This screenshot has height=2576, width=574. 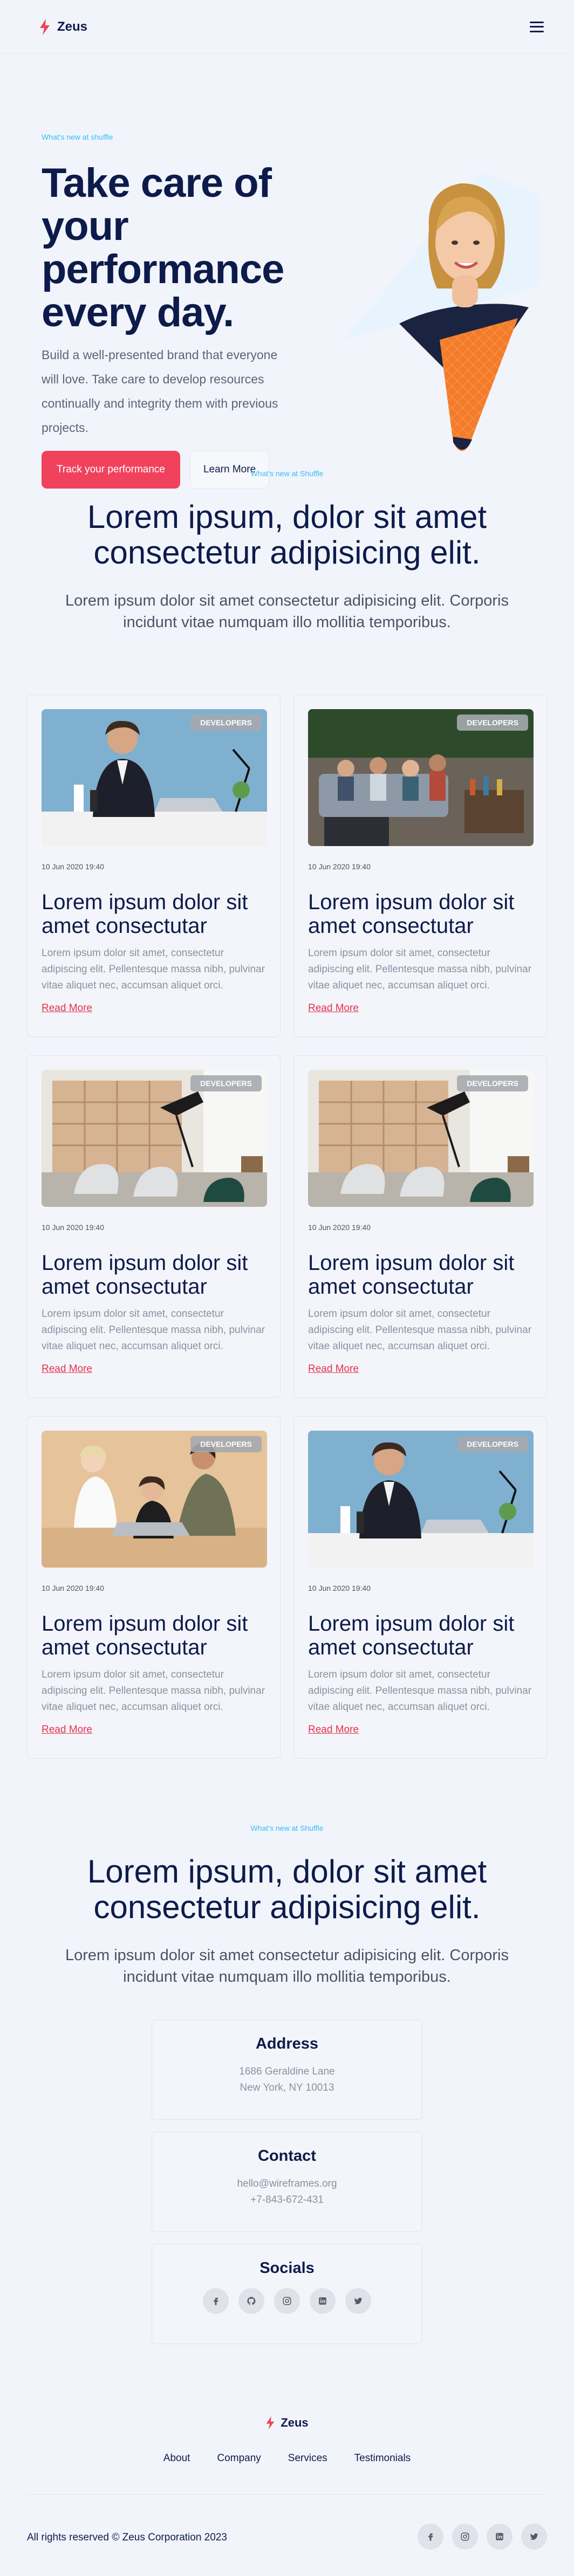 I want to click on footer-link-company: Company, so click(x=239, y=2458).